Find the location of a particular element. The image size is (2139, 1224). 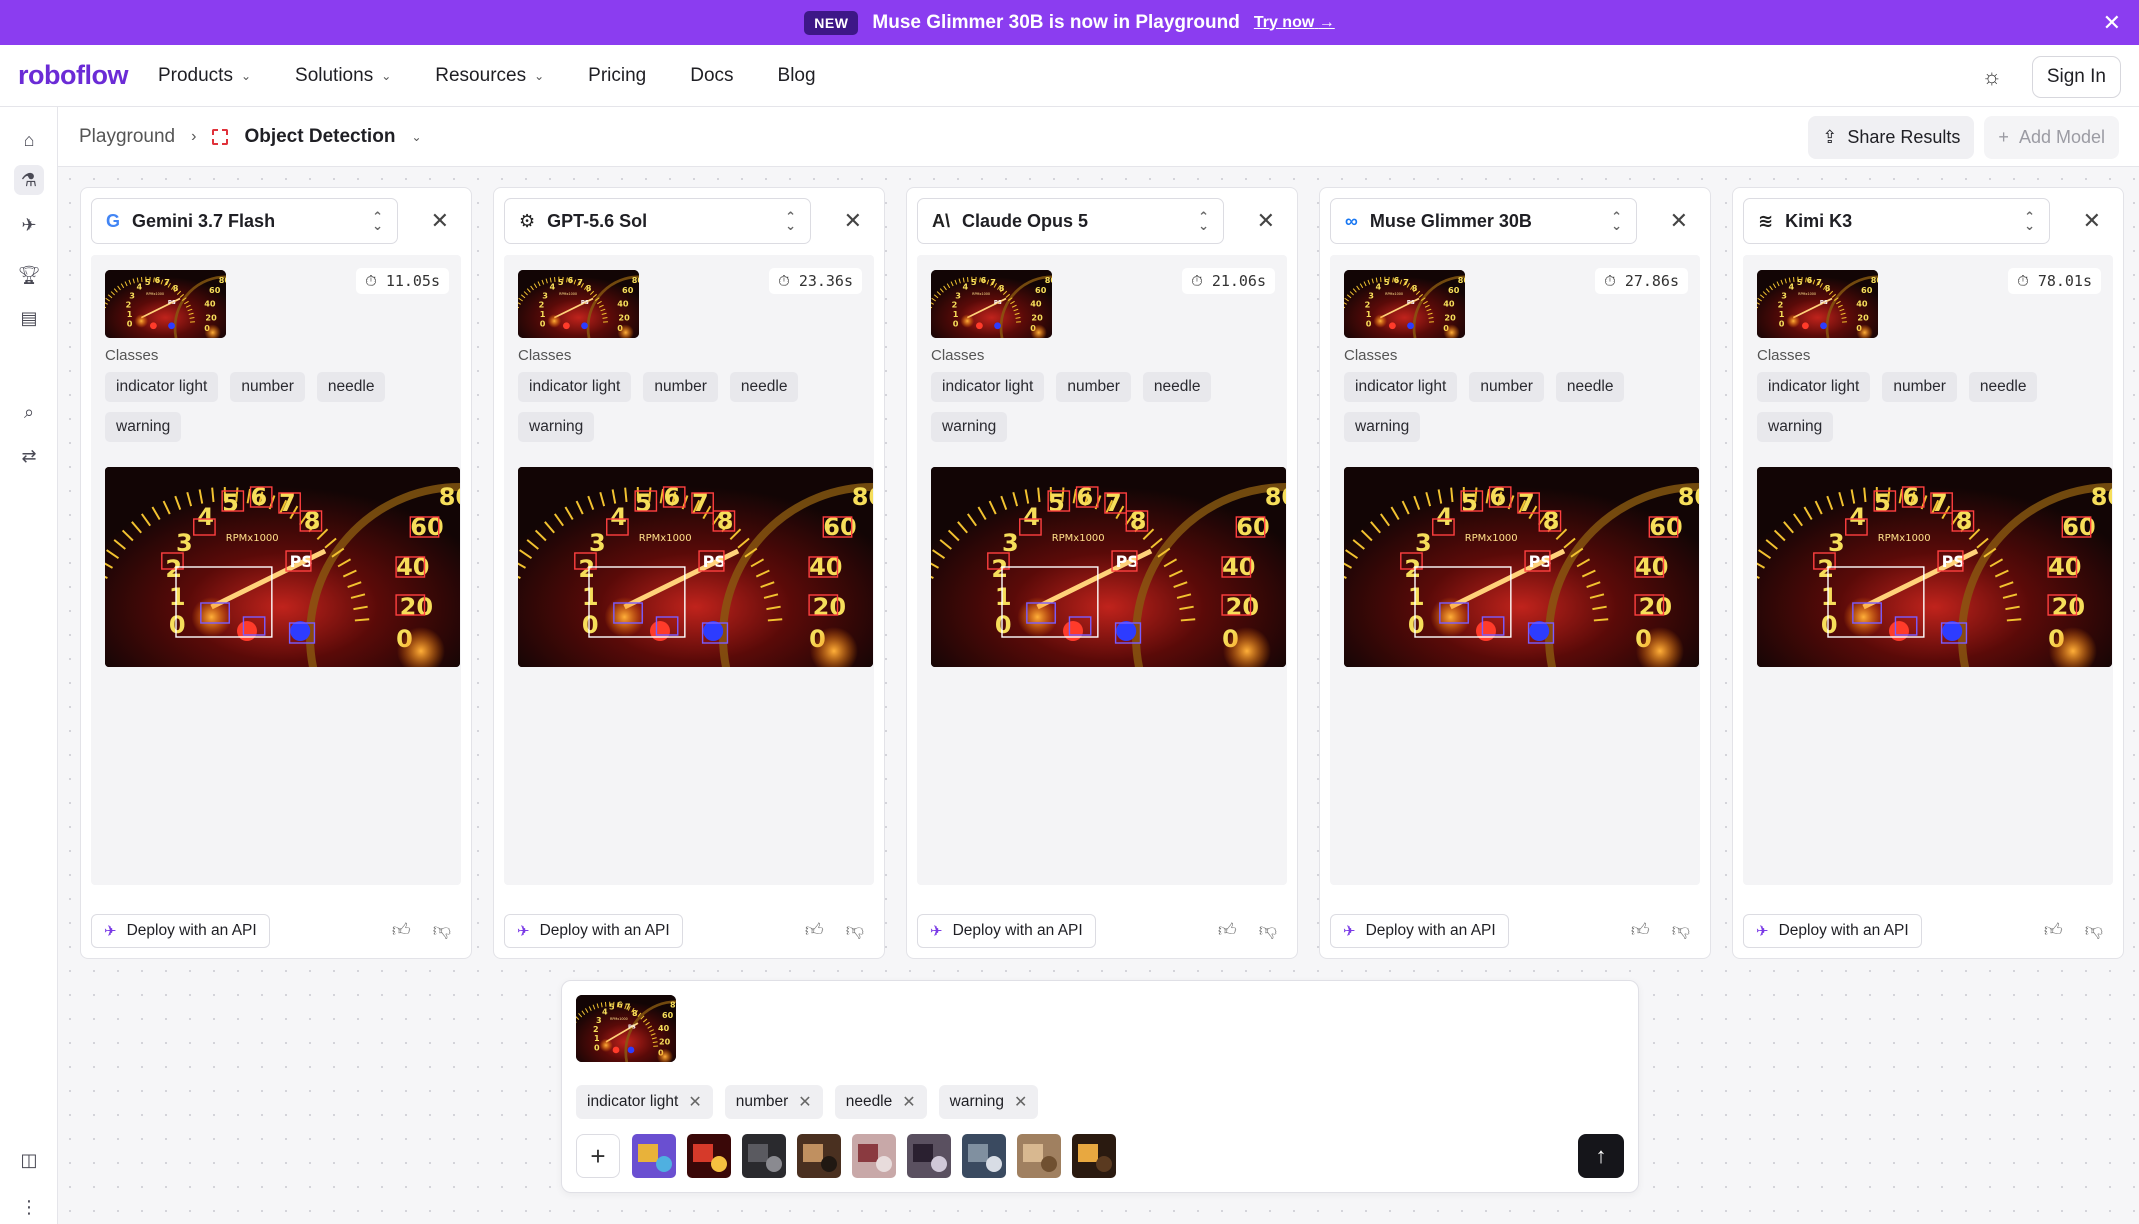

model-selector: ≋ Kimi K3 ⌃ ⌄ is located at coordinates (1896, 221).